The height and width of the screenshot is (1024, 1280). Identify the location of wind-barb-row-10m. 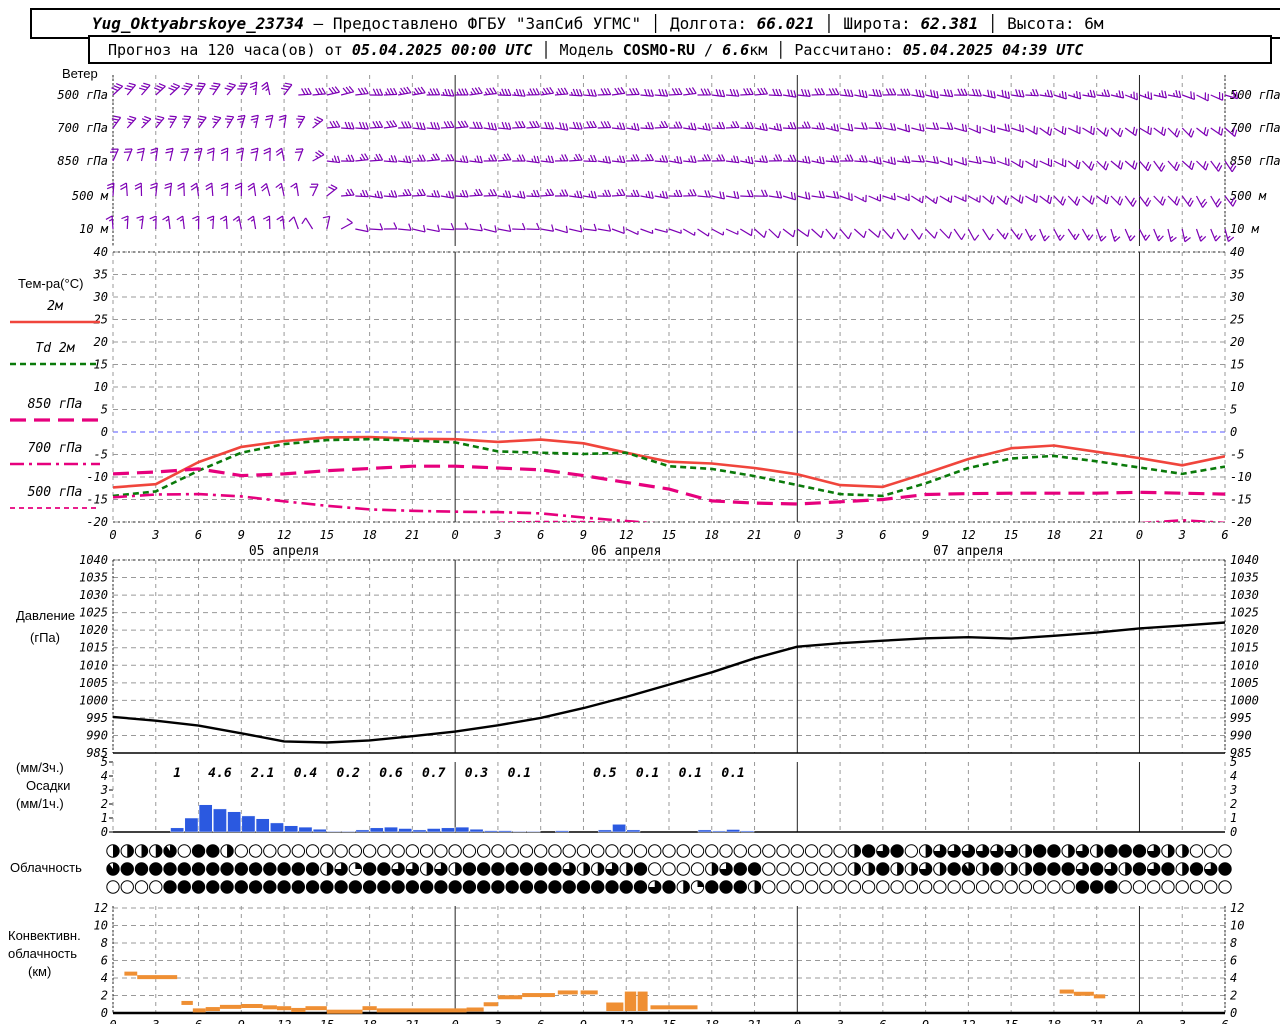
(670, 229).